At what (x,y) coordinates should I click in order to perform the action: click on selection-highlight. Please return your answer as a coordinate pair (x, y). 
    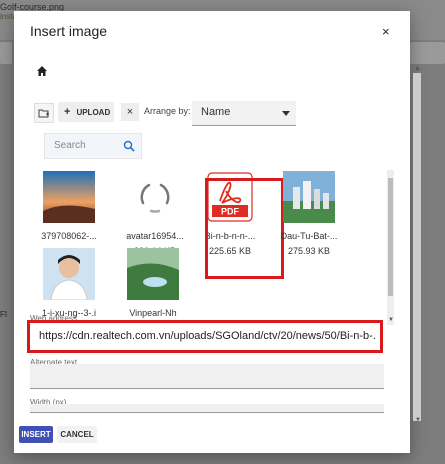
    Looking at the image, I should click on (244, 228).